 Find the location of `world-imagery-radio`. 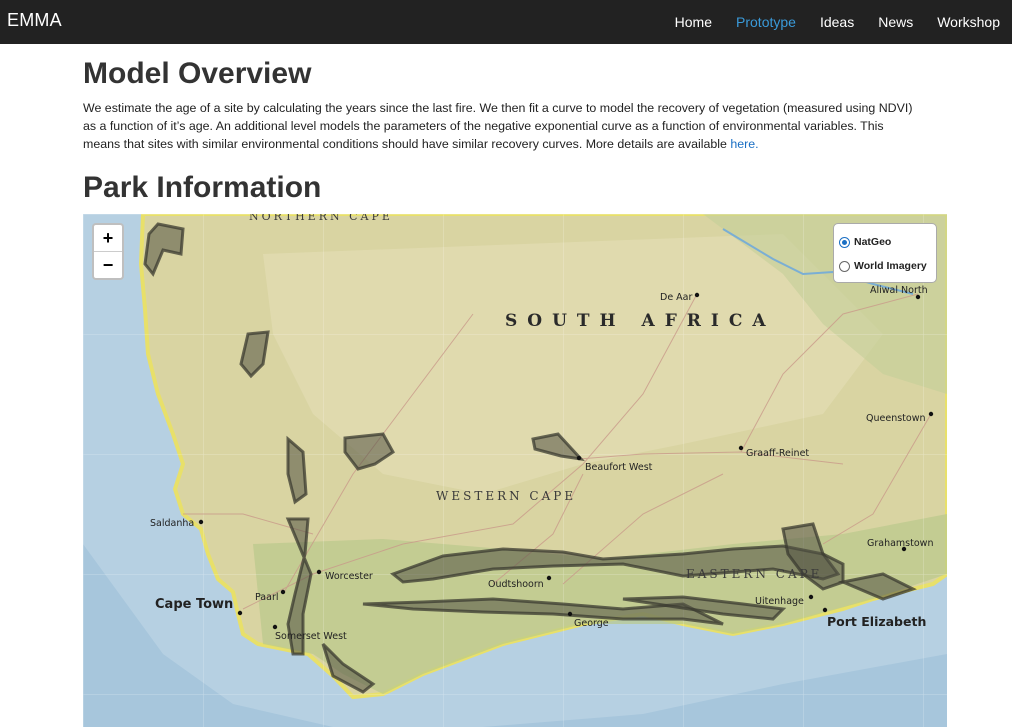

world-imagery-radio is located at coordinates (844, 266).